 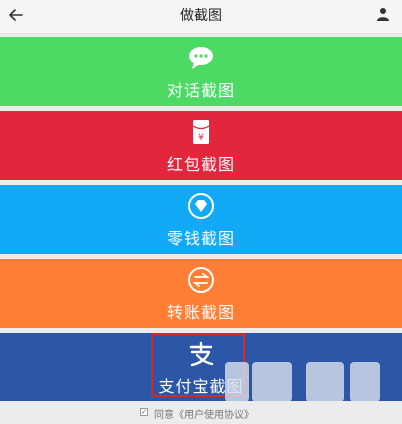 I want to click on page-title: 做截图, so click(x=201, y=16).